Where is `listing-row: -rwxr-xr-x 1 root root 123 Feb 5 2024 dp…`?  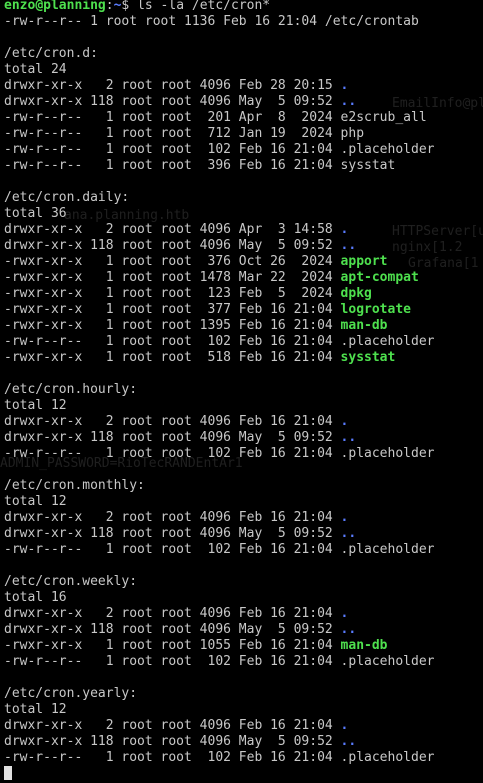
listing-row: -rwxr-xr-x 1 root root 123 Feb 5 2024 dp… is located at coordinates (243, 294).